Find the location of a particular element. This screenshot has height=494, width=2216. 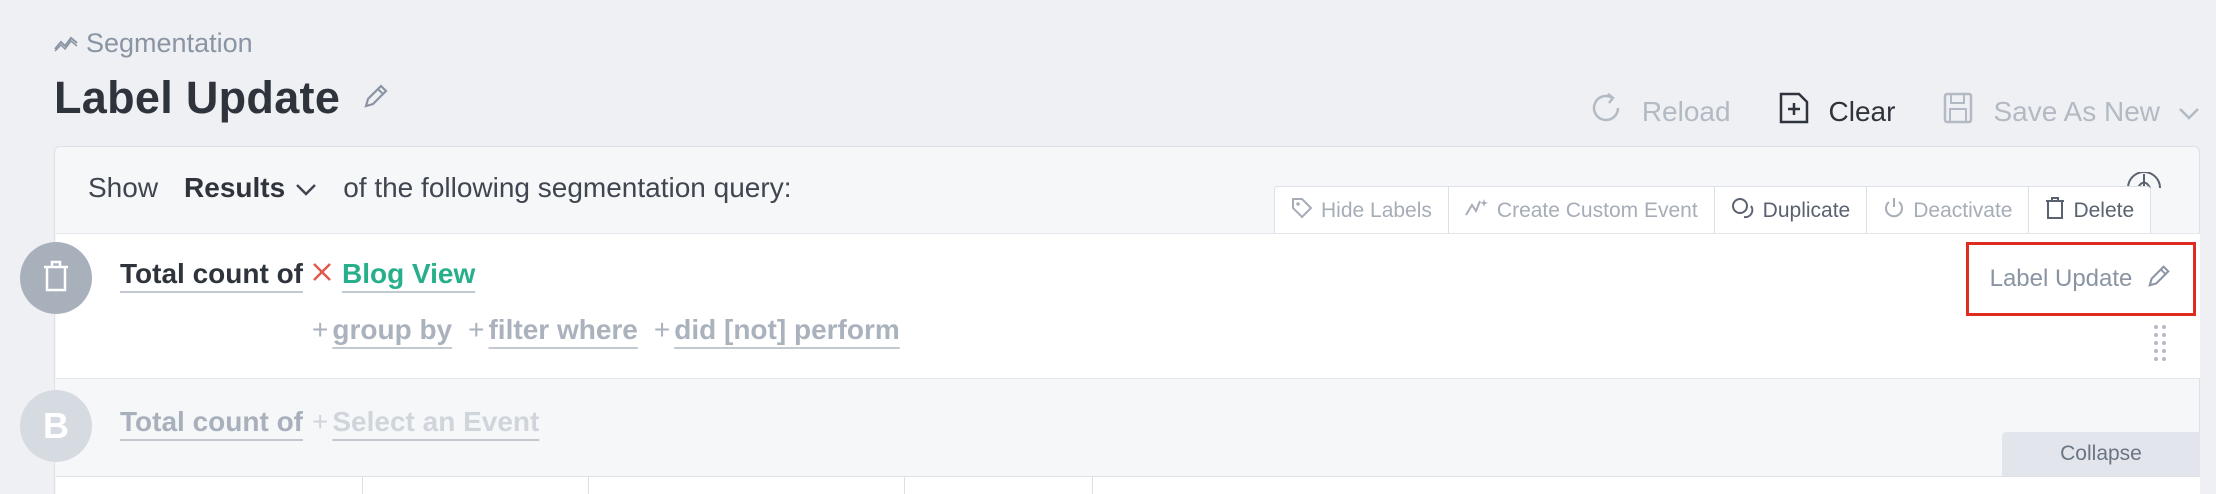

duplicate-icon is located at coordinates (1743, 211).